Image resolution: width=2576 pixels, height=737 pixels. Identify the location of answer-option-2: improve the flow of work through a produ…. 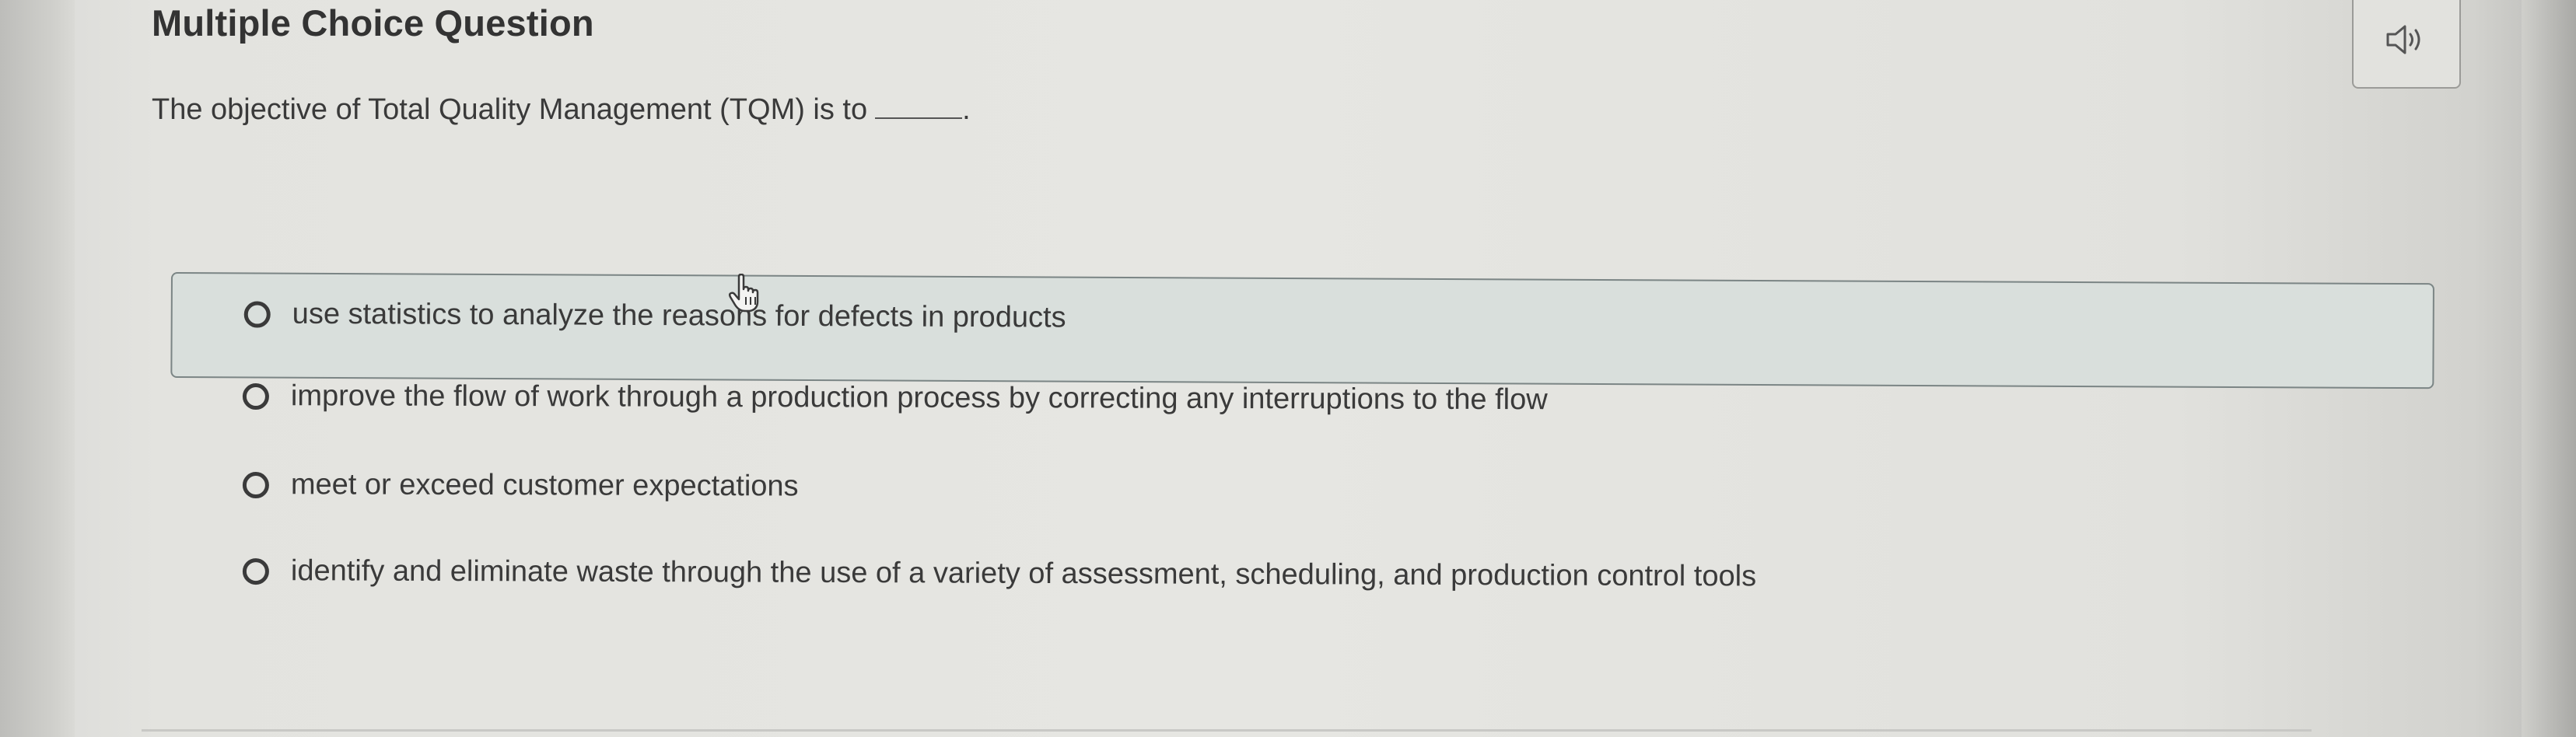
(895, 398).